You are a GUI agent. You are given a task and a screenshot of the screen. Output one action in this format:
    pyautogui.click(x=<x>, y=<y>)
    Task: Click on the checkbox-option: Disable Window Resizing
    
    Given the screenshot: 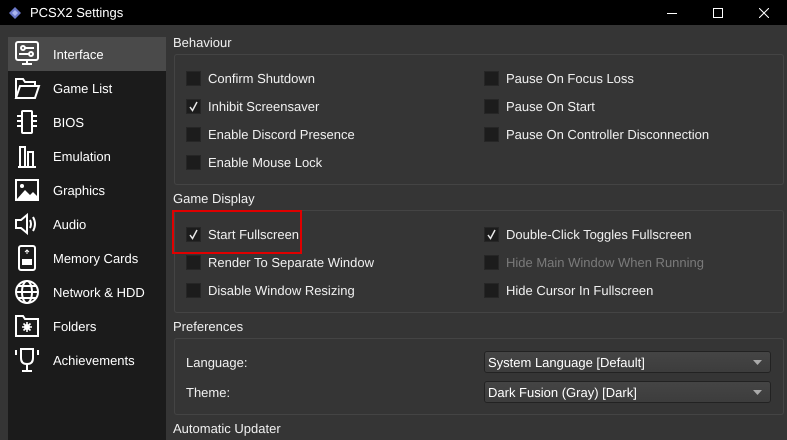 What is the action you would take?
    pyautogui.click(x=270, y=290)
    